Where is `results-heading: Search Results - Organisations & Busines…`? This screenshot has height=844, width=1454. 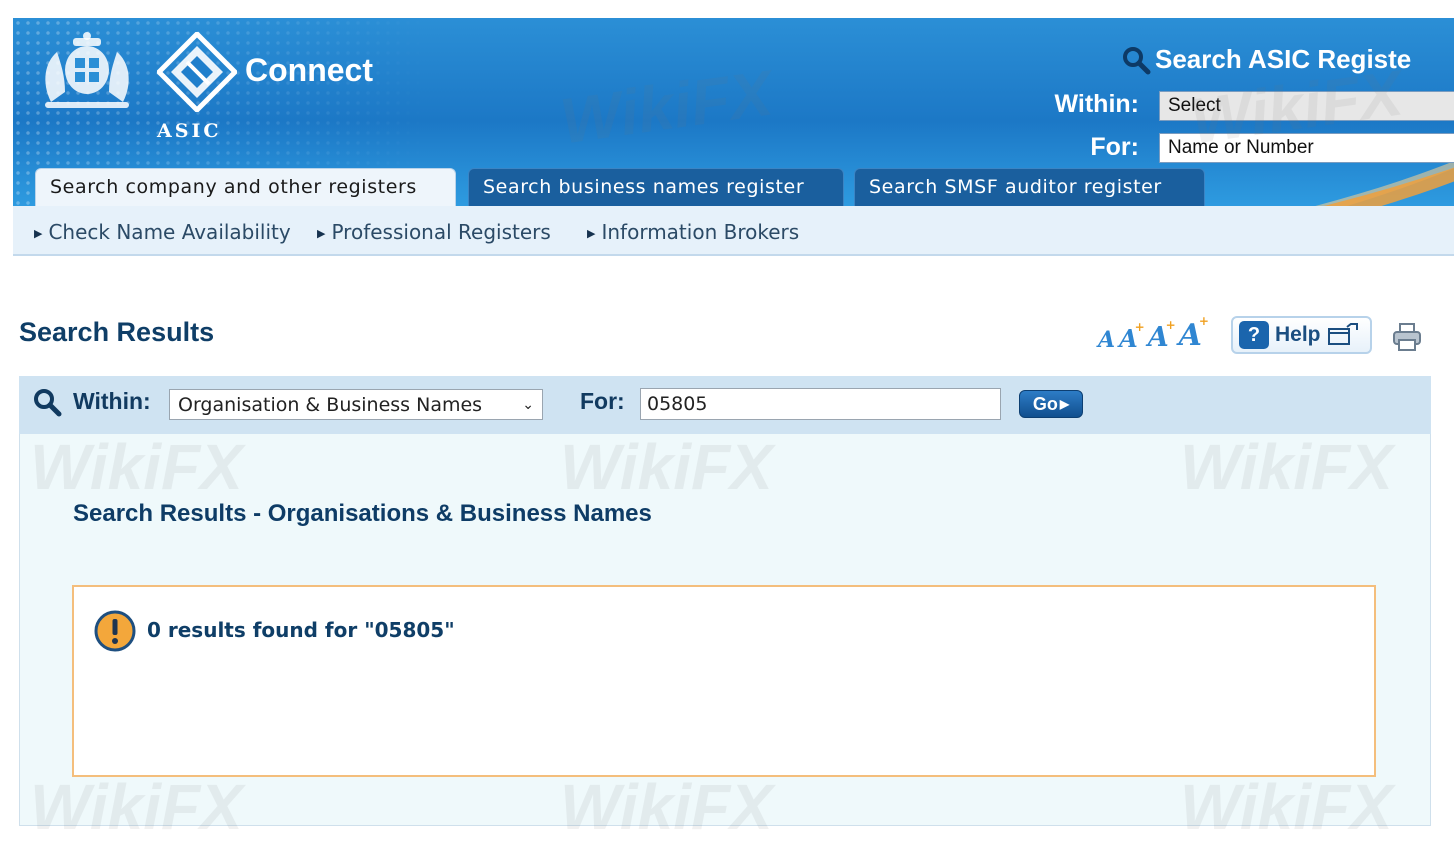
results-heading: Search Results - Organisations & Busines… is located at coordinates (362, 513).